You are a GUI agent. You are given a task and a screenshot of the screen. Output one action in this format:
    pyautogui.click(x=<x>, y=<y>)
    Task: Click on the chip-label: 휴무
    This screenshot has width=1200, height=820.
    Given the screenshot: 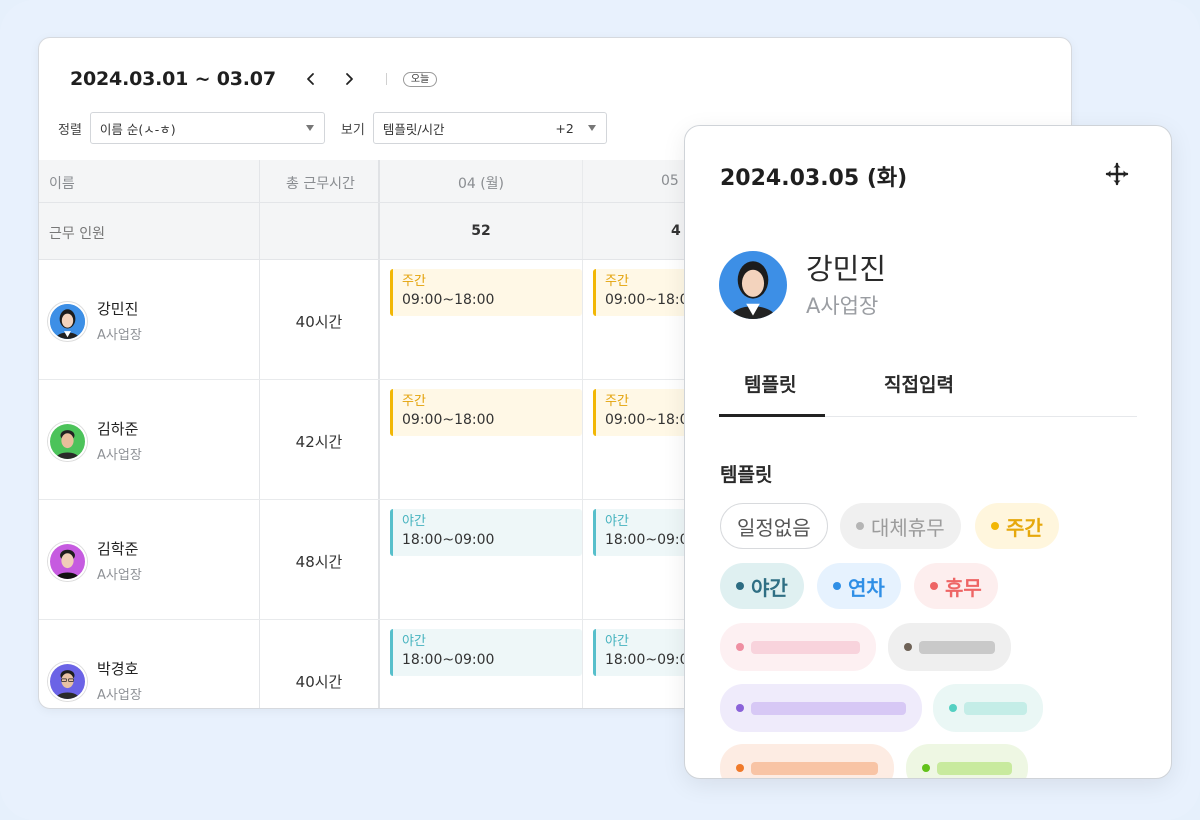 What is the action you would take?
    pyautogui.click(x=963, y=587)
    